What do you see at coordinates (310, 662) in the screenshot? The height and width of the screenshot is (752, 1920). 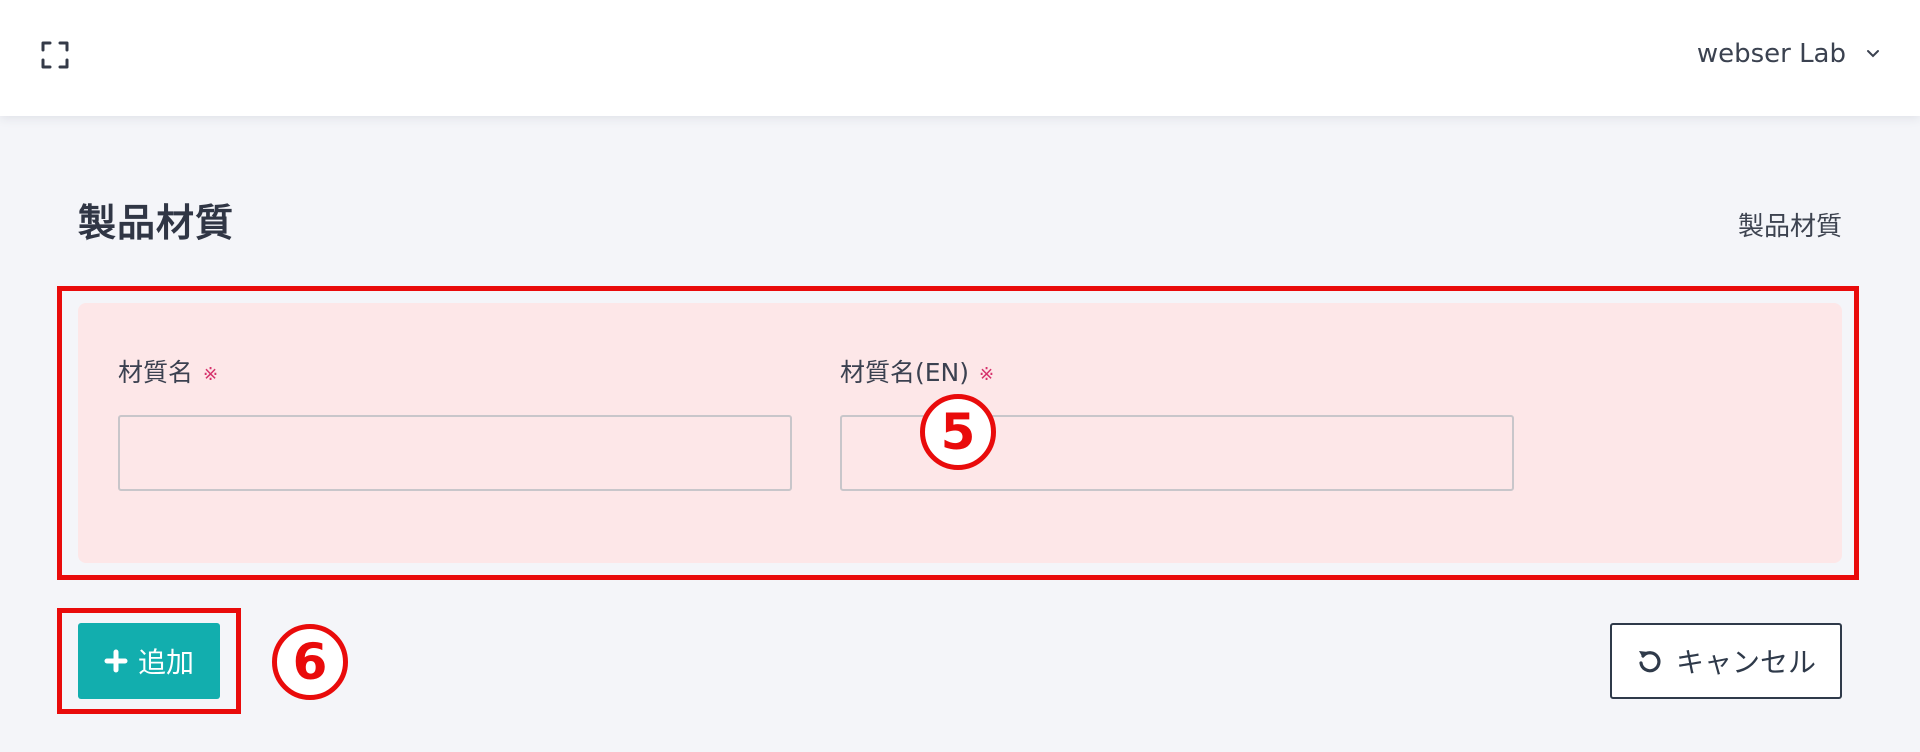 I see `annotation-marker-6: 6` at bounding box center [310, 662].